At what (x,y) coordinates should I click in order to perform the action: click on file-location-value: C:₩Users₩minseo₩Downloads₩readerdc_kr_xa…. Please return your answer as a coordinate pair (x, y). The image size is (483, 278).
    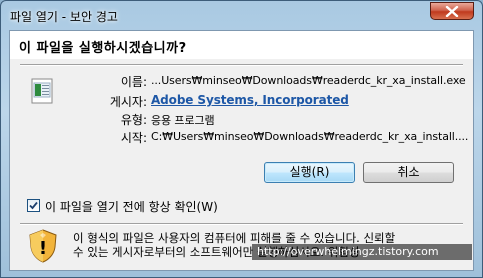
    Looking at the image, I should click on (310, 136).